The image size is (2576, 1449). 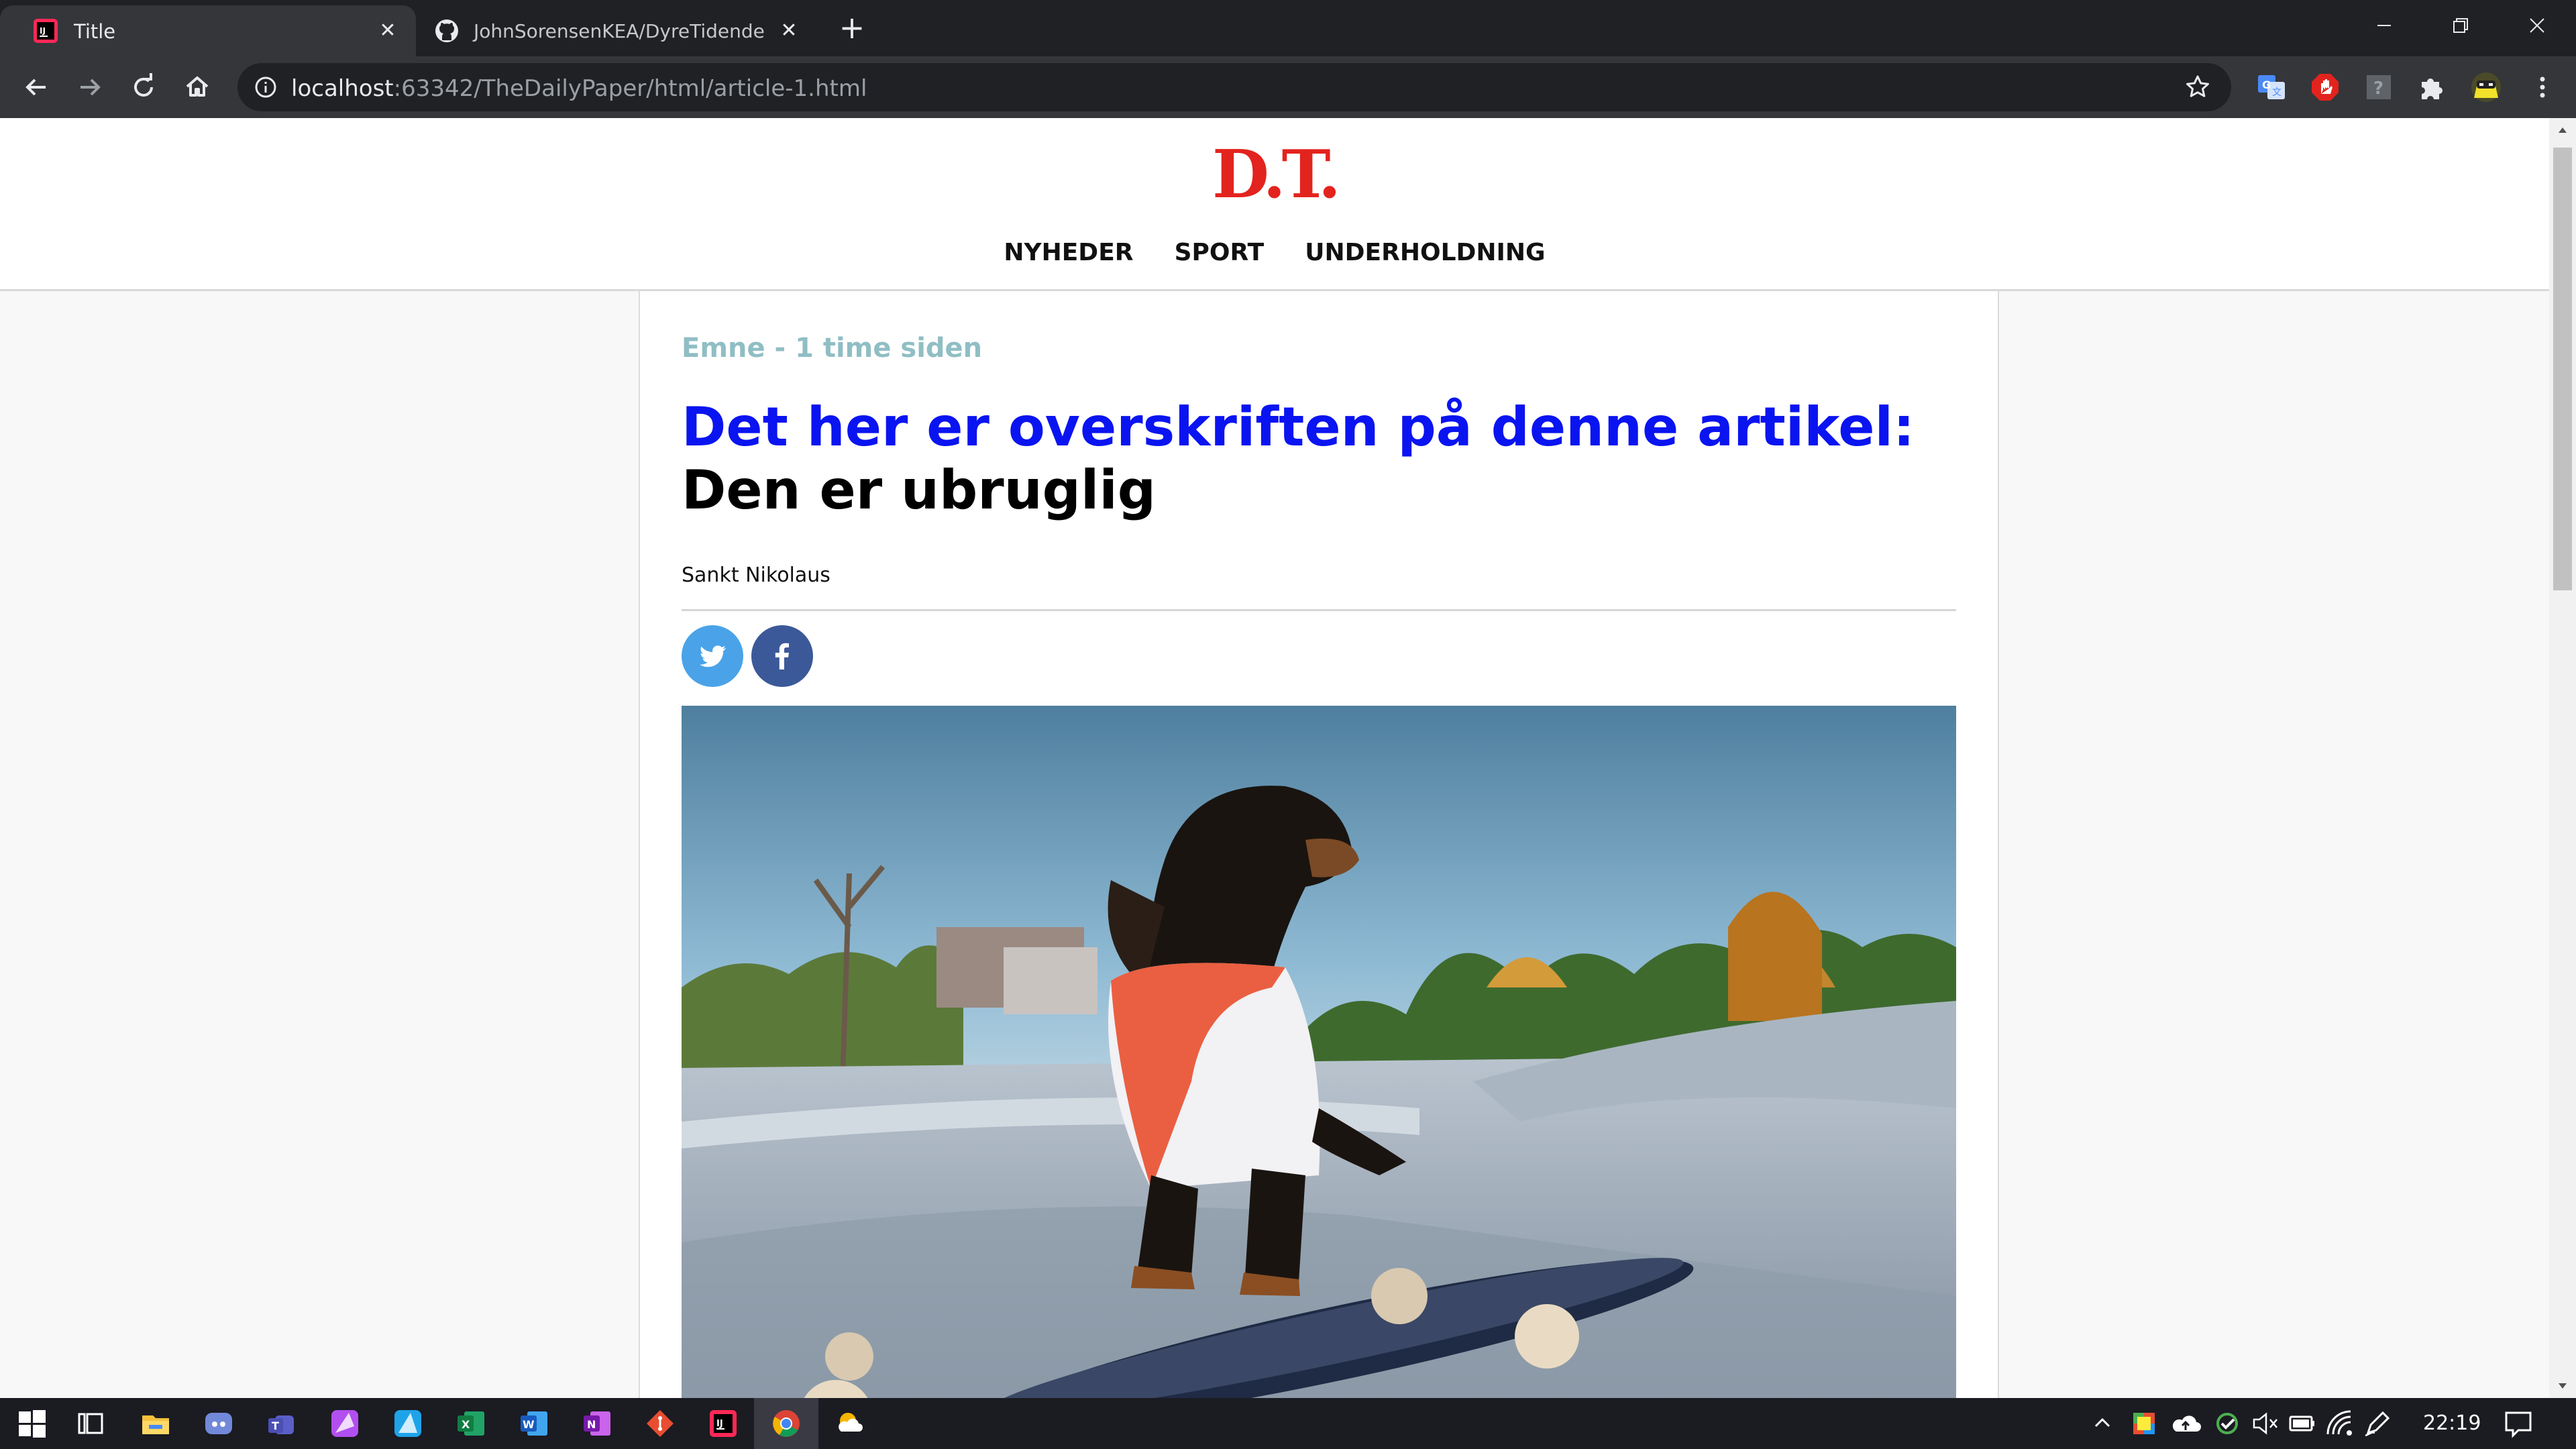 I want to click on taskbar-clock: 22:19, so click(x=2452, y=1423).